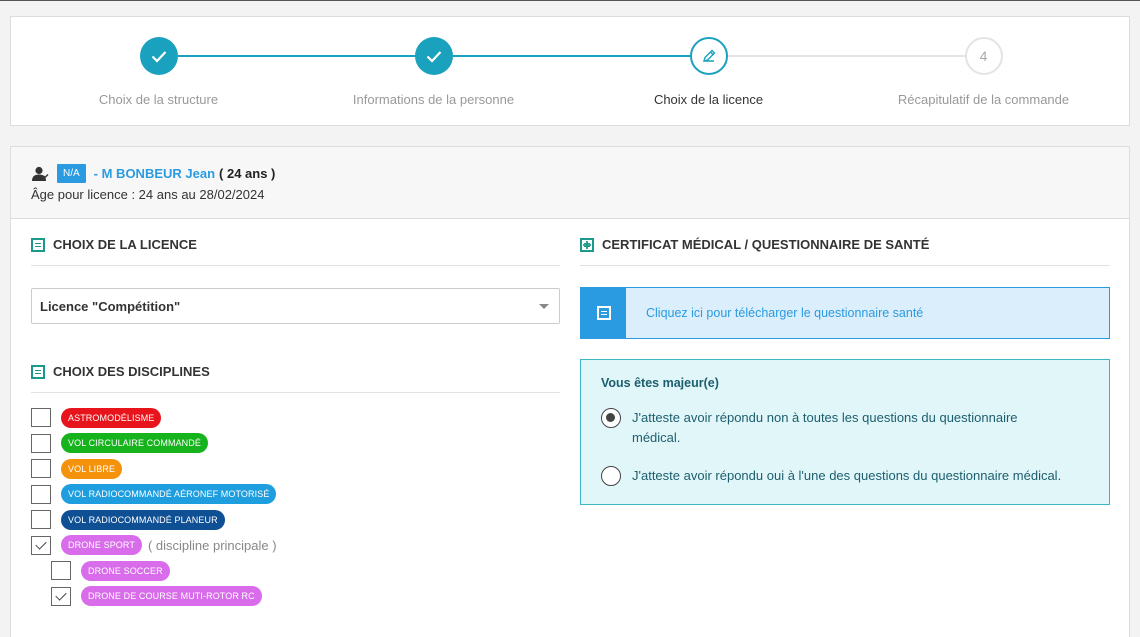  Describe the element at coordinates (295, 520) in the screenshot. I see `discipline-item: VOL RADIOCOMMANDÉ PLANEUR` at that location.